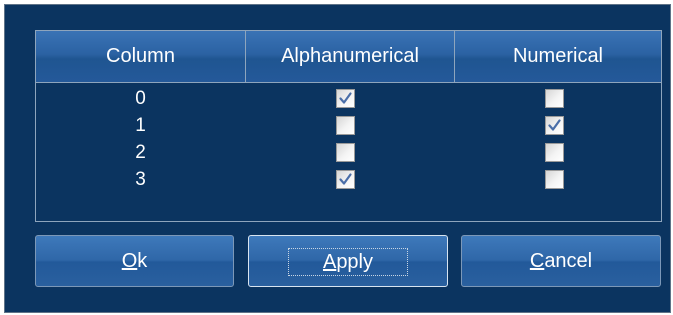  Describe the element at coordinates (129, 261) in the screenshot. I see `ok-mnemonic: O` at that location.